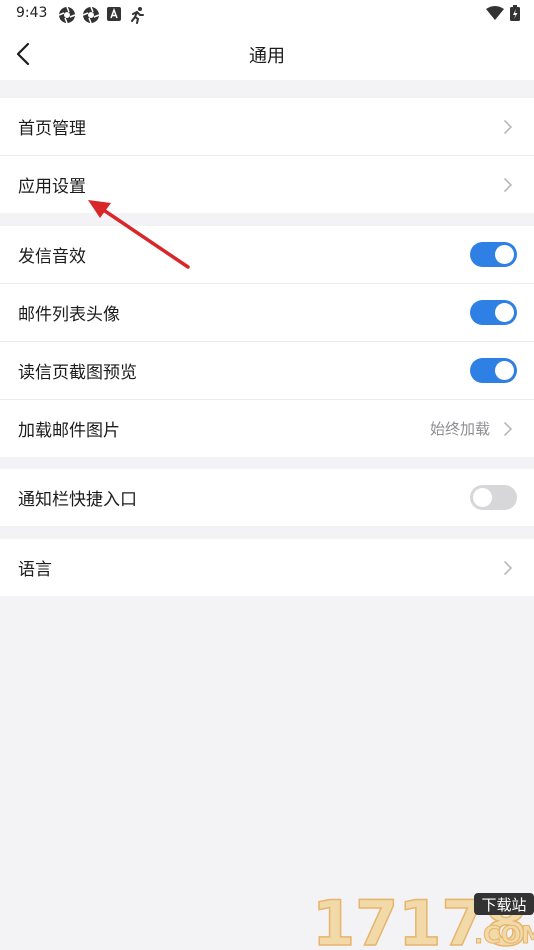 Image resolution: width=534 pixels, height=950 pixels. What do you see at coordinates (503, 905) in the screenshot?
I see `watermark-badge: 下载站` at bounding box center [503, 905].